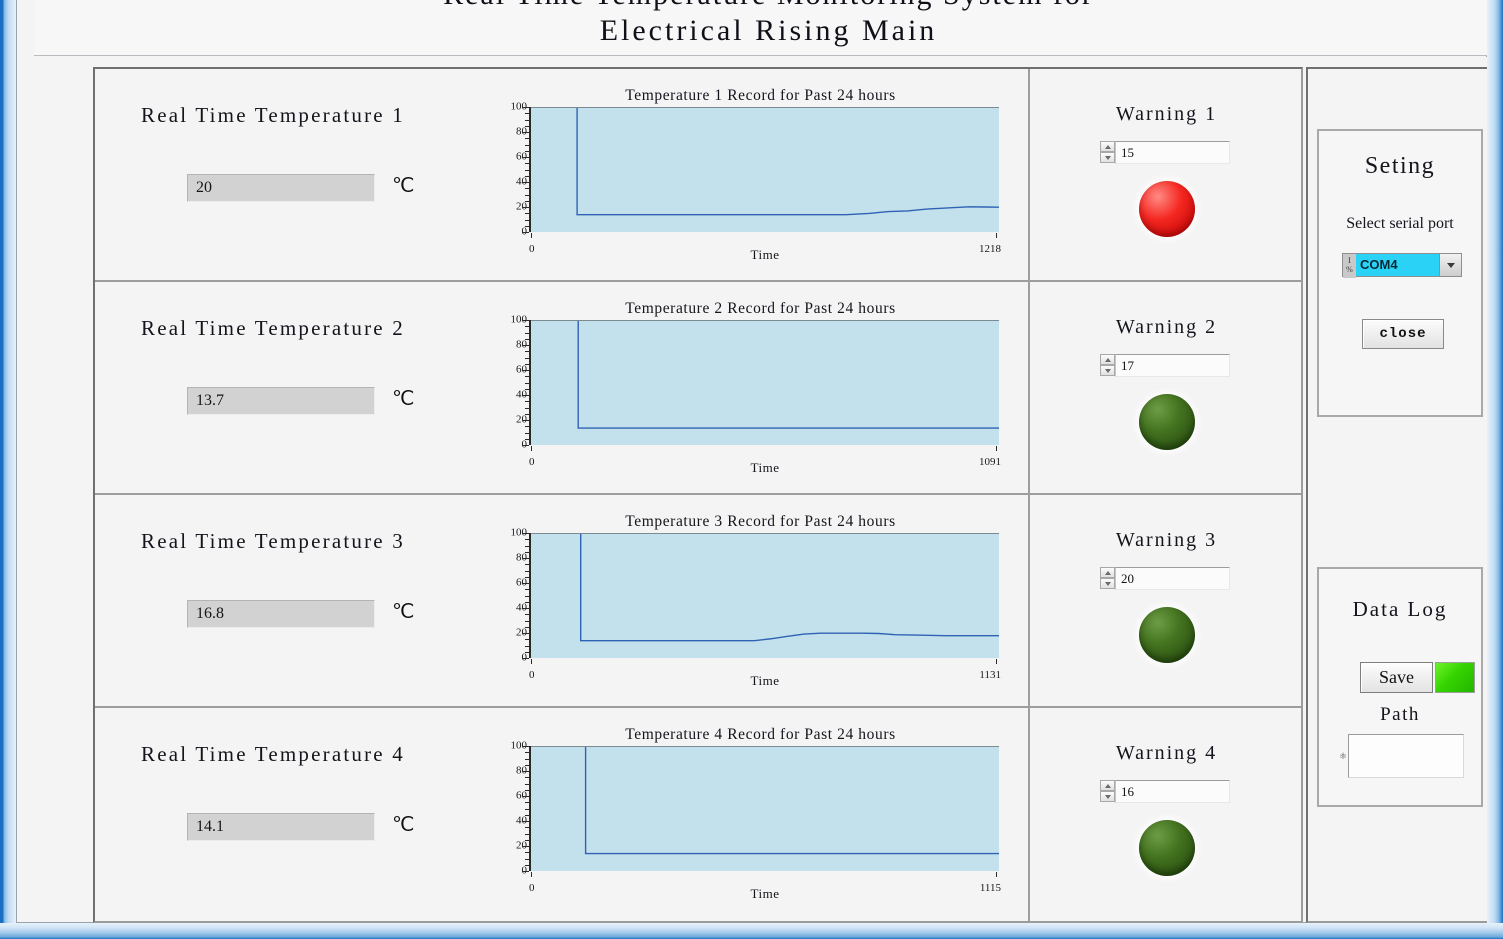 This screenshot has height=939, width=1503. I want to click on title-divider, so click(768, 55).